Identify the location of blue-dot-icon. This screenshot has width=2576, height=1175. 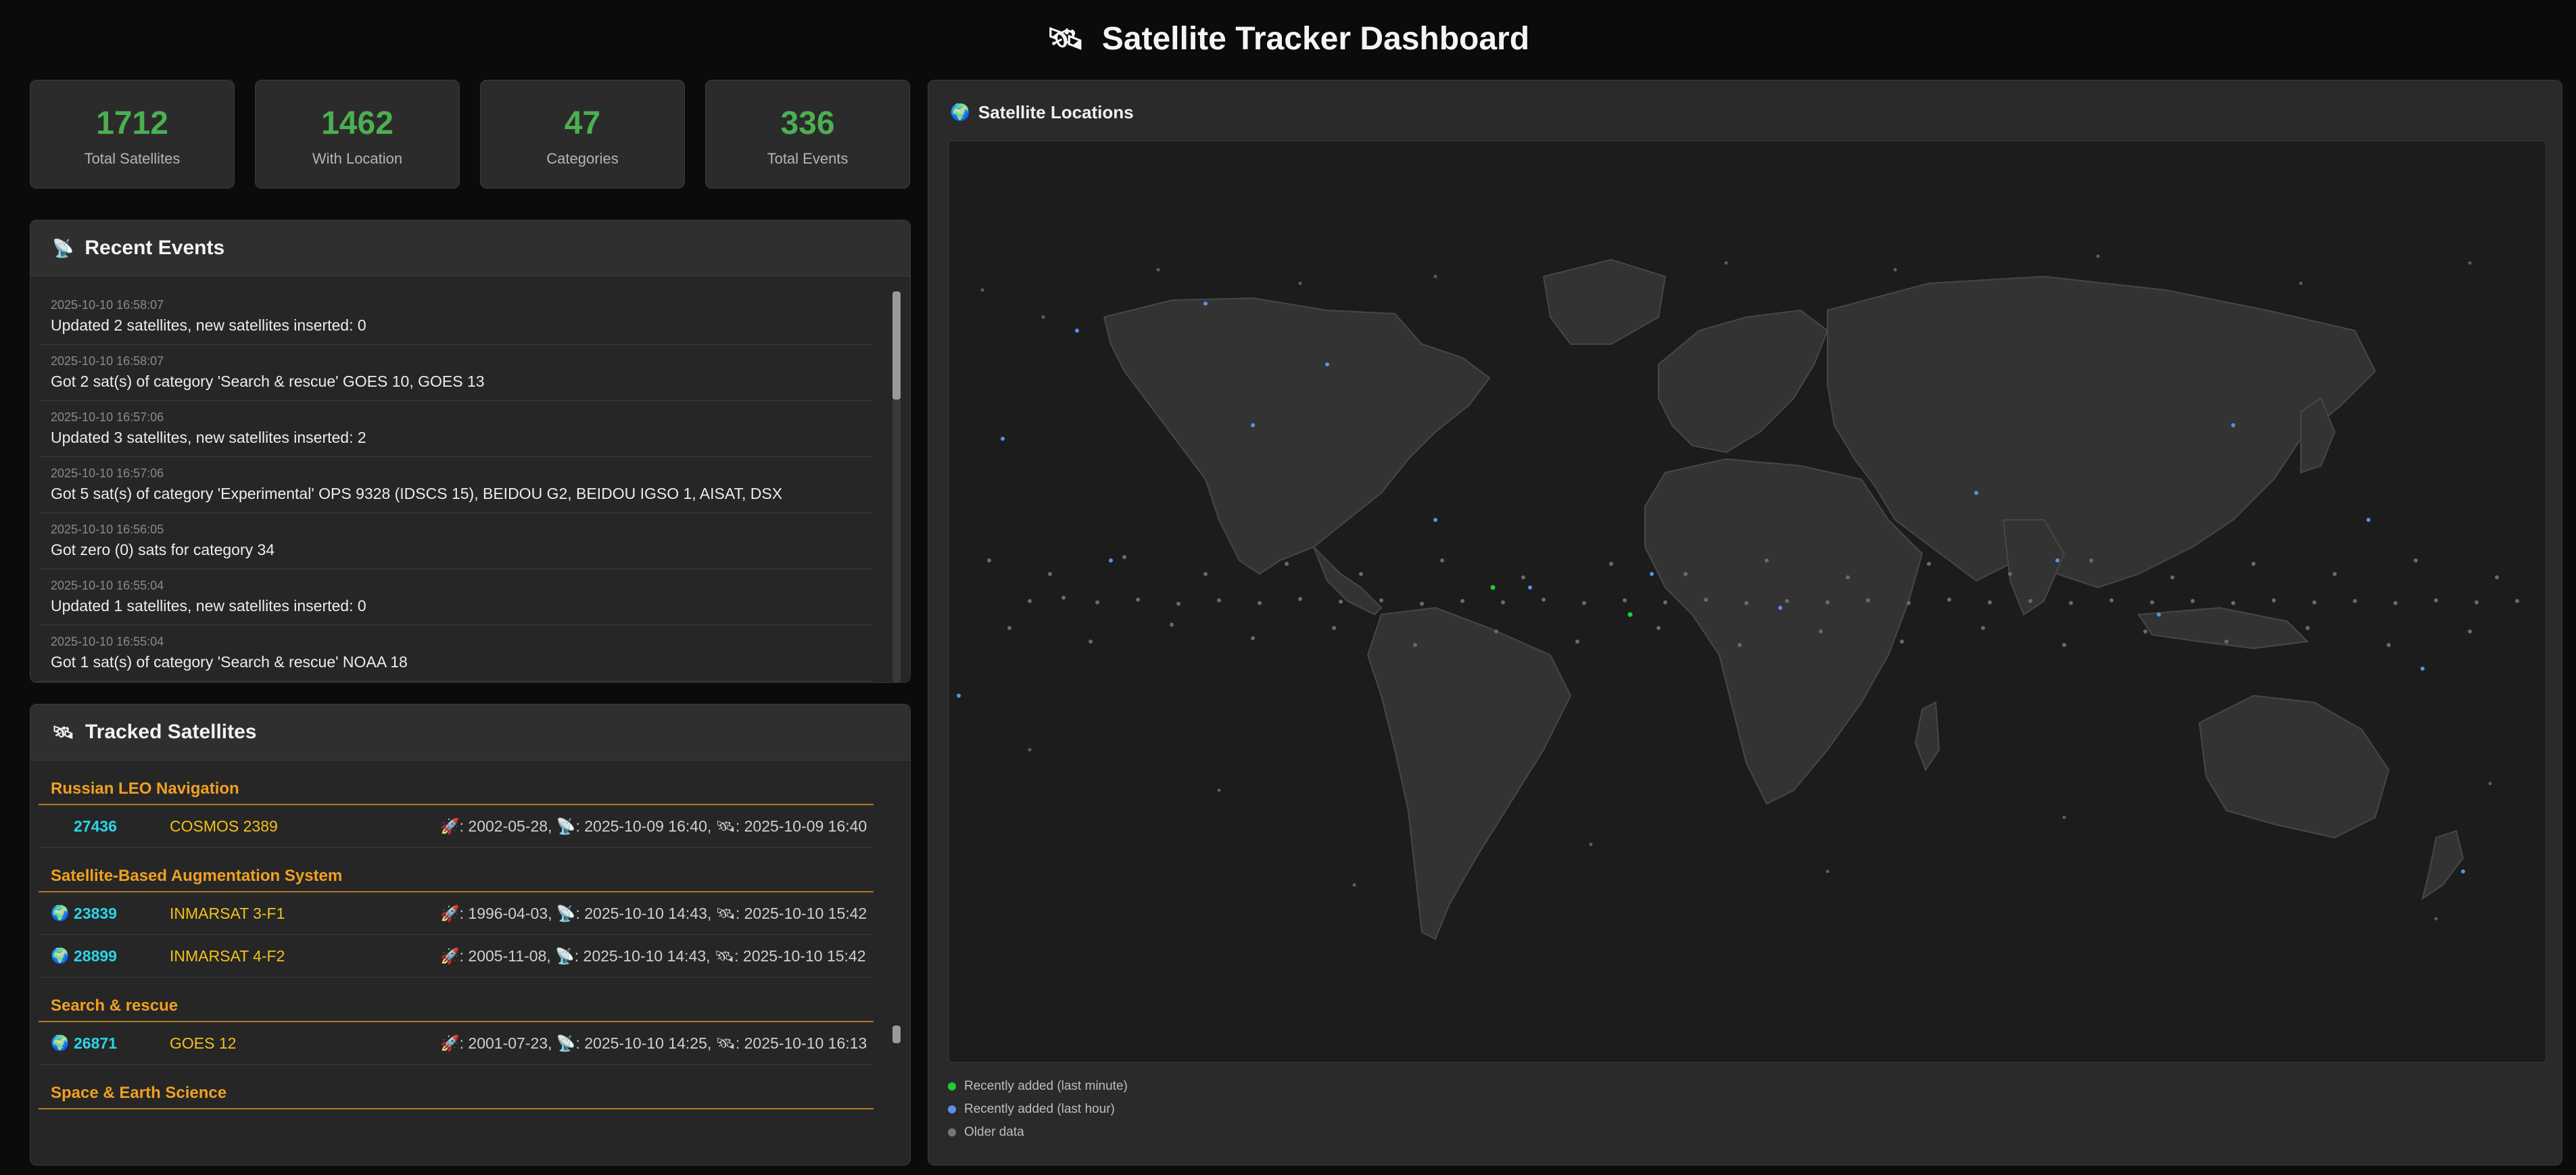
(952, 1109).